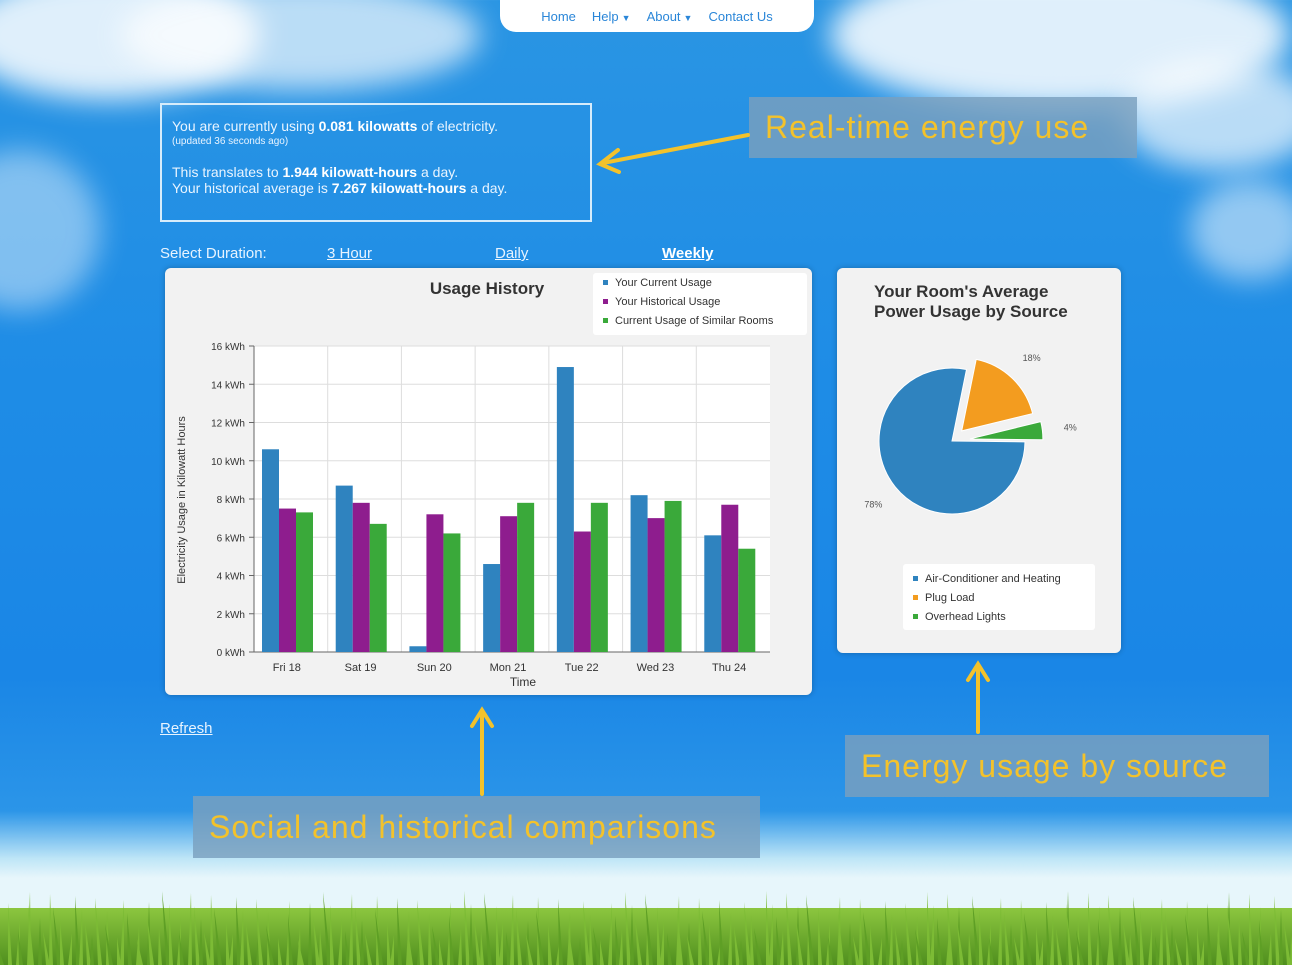 Image resolution: width=1292 pixels, height=965 pixels. What do you see at coordinates (349, 253) in the screenshot?
I see `duration-3hour-link: 3 Hour` at bounding box center [349, 253].